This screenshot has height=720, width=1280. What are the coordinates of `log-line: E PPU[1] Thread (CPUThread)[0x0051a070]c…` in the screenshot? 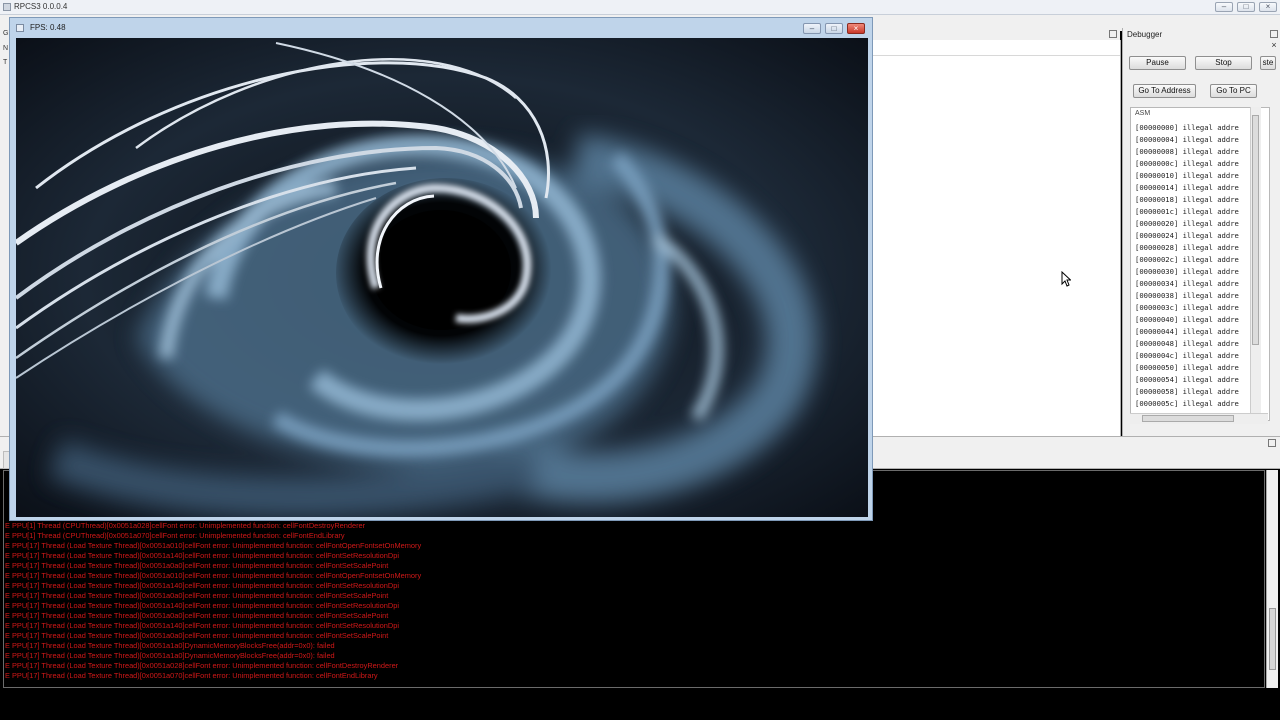 It's located at (175, 535).